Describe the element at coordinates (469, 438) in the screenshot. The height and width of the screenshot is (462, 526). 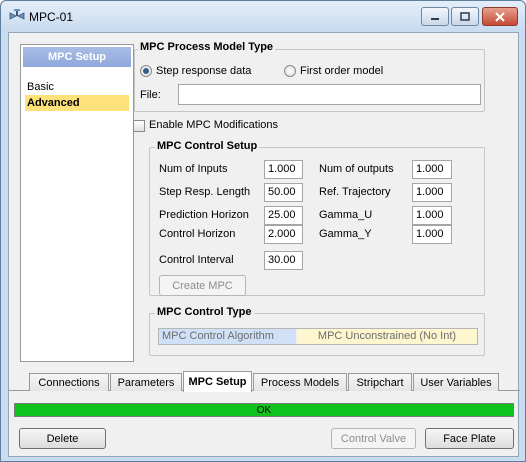
I see `face-plate-button: Face Plate` at that location.